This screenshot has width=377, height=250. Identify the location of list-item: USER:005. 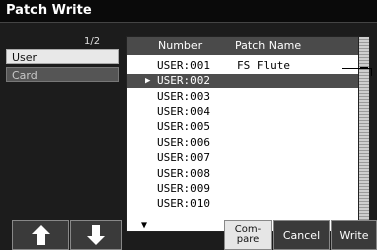
(243, 127).